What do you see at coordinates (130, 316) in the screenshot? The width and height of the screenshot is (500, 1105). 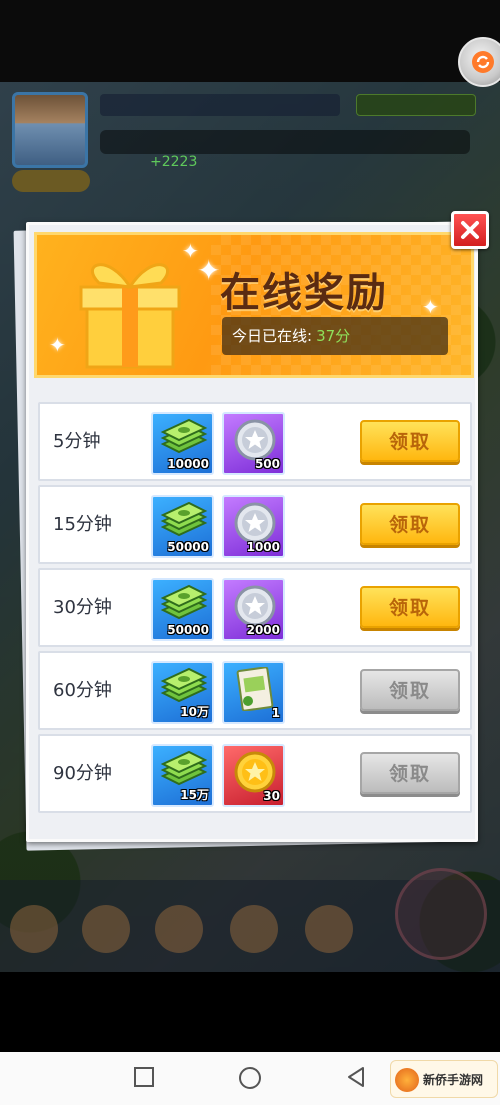 I see `gift-box-icon` at bounding box center [130, 316].